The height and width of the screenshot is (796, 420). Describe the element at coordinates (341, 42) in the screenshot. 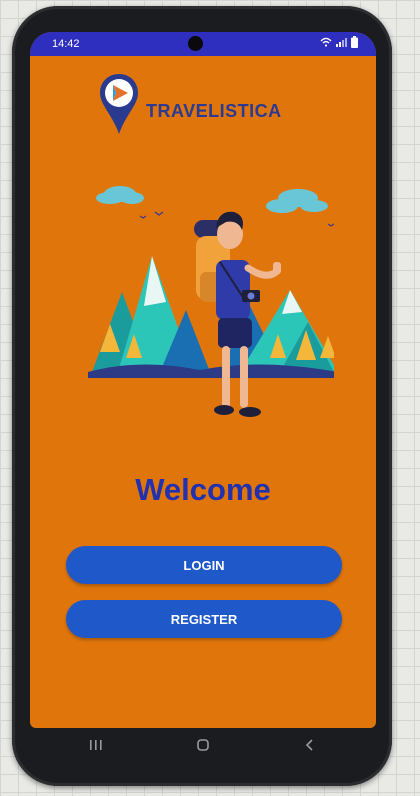

I see `signal-icon` at that location.